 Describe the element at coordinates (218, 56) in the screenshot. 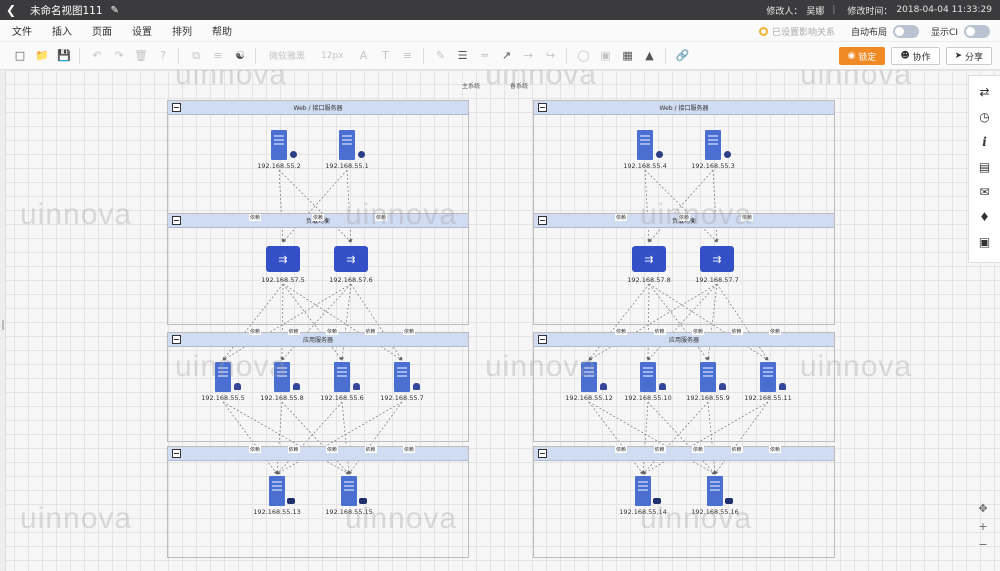

I see `align-icon: ≡` at that location.